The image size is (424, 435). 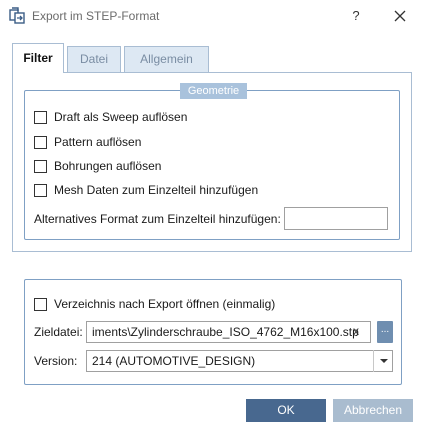 What do you see at coordinates (156, 190) in the screenshot?
I see `mesh-daten-label: Mesh Daten zum Einzelteil hinzufügen` at bounding box center [156, 190].